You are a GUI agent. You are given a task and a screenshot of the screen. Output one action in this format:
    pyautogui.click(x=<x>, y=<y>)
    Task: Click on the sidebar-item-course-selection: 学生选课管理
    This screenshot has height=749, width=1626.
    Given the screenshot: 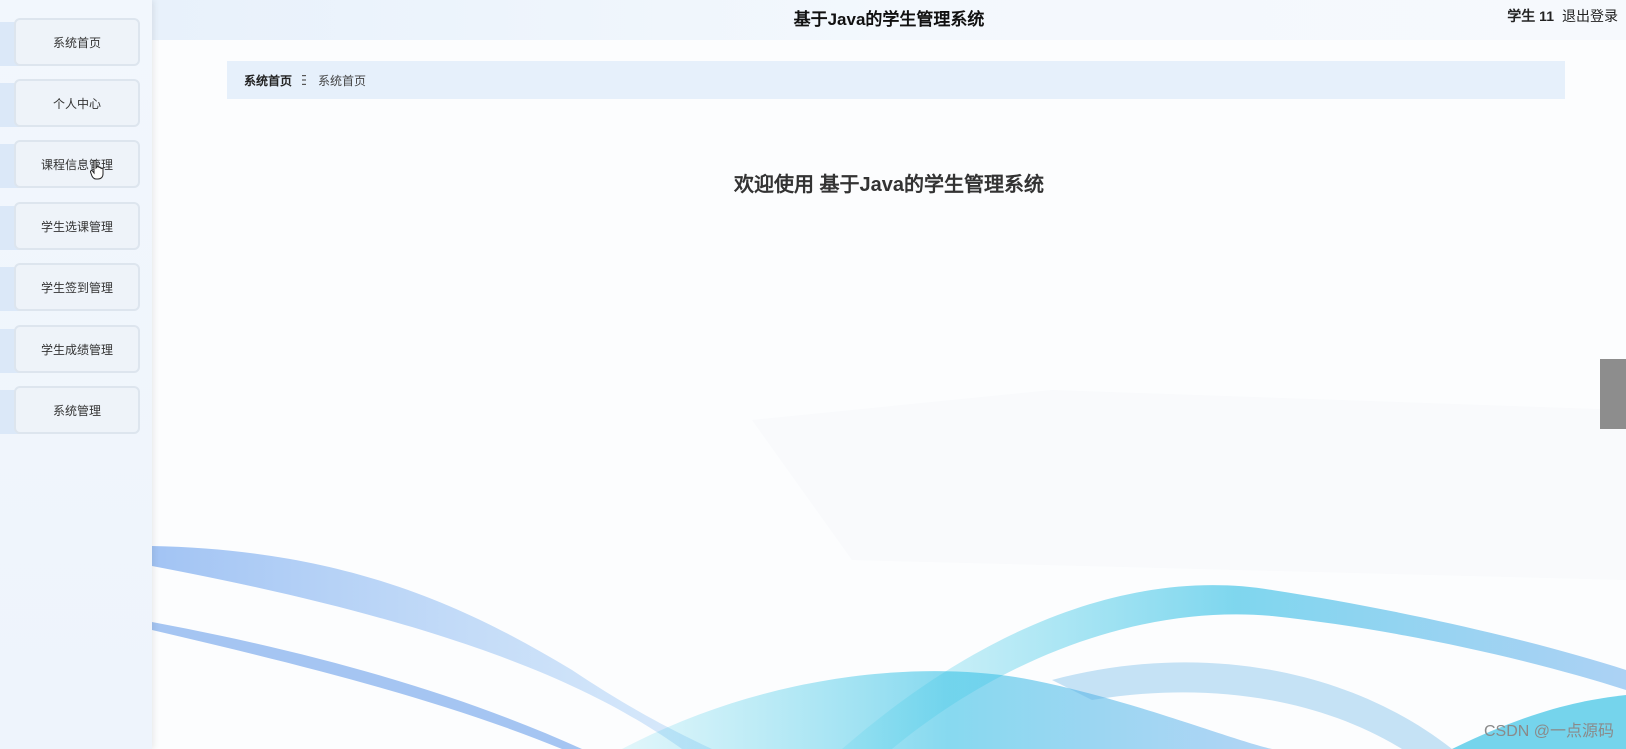 What is the action you would take?
    pyautogui.click(x=70, y=226)
    